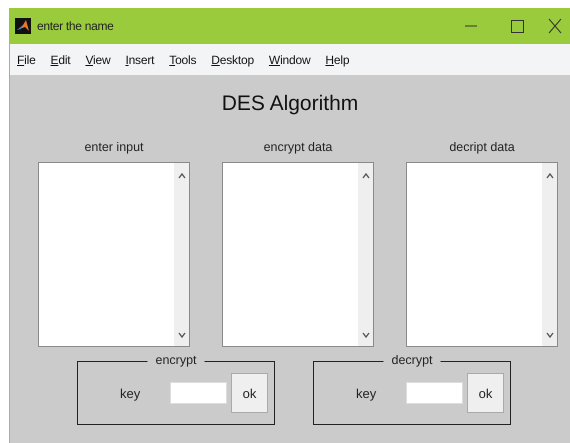 This screenshot has width=570, height=443. What do you see at coordinates (412, 360) in the screenshot?
I see `group-title: decrypt` at bounding box center [412, 360].